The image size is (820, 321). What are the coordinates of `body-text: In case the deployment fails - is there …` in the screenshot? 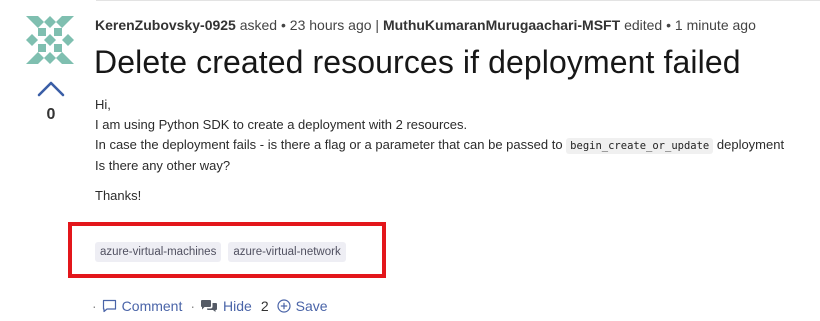 It's located at (329, 144).